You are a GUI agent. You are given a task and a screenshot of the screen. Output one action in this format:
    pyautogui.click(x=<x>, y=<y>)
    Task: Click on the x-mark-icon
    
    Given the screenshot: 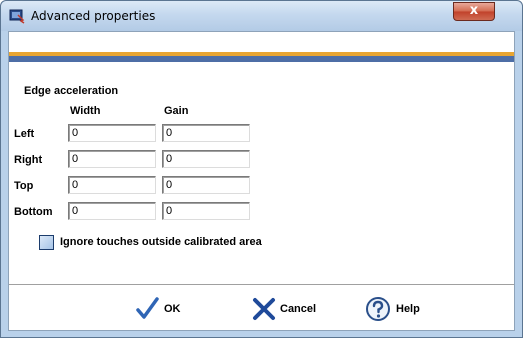 What is the action you would take?
    pyautogui.click(x=264, y=309)
    